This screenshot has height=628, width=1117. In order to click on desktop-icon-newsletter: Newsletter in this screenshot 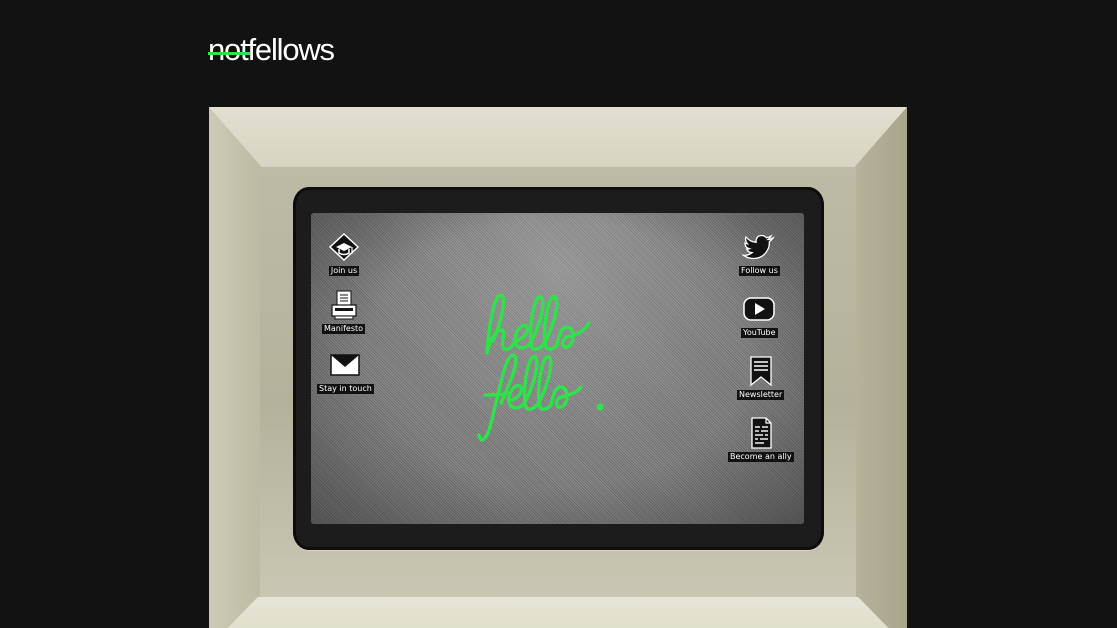, I will do `click(761, 377)`.